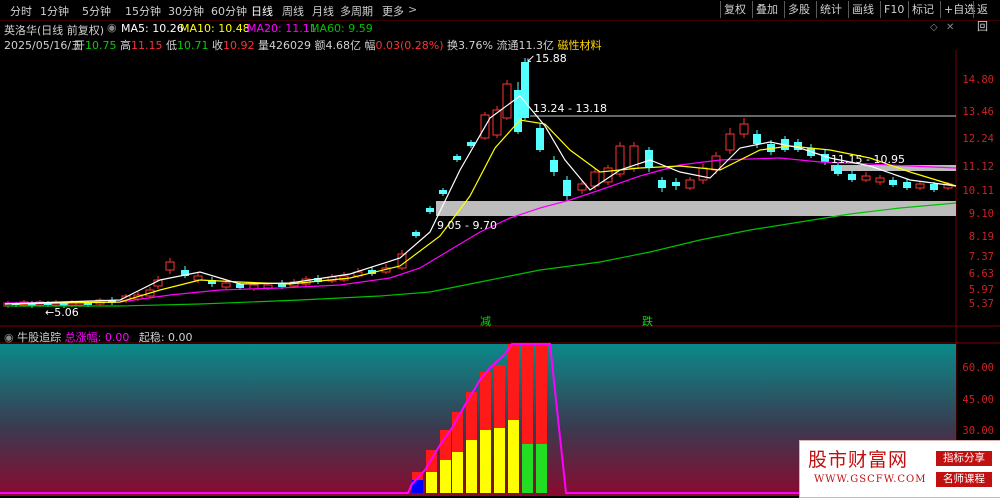  What do you see at coordinates (964, 479) in the screenshot?
I see `watermark-tag-course: 名师课程` at bounding box center [964, 479].